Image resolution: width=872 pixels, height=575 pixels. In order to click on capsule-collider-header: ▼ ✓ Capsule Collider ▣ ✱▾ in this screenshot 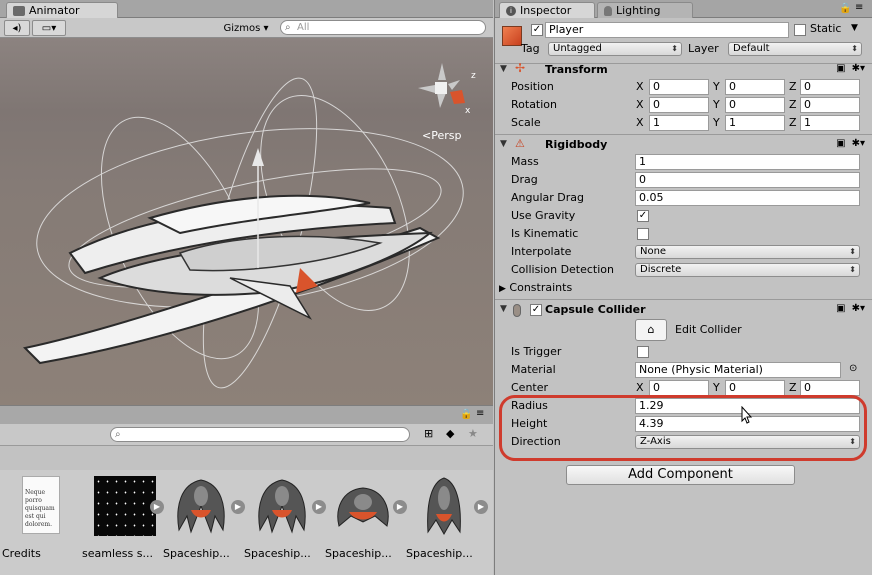, I will do `click(683, 310)`.